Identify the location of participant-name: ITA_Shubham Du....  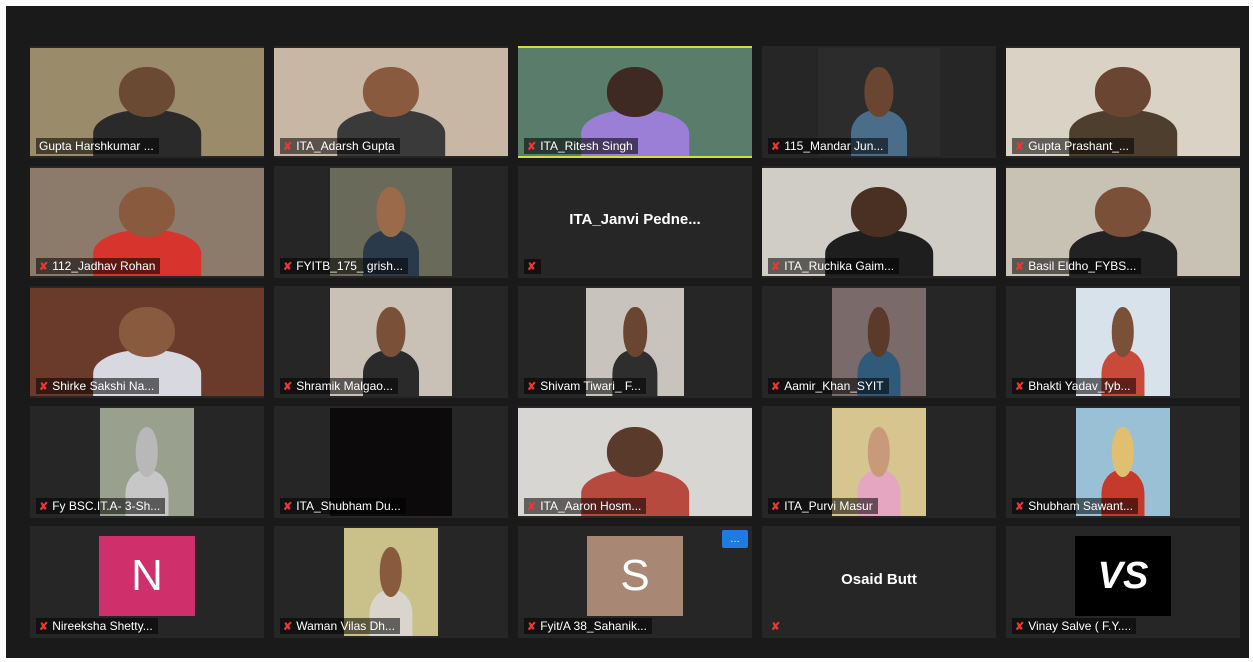
(348, 506).